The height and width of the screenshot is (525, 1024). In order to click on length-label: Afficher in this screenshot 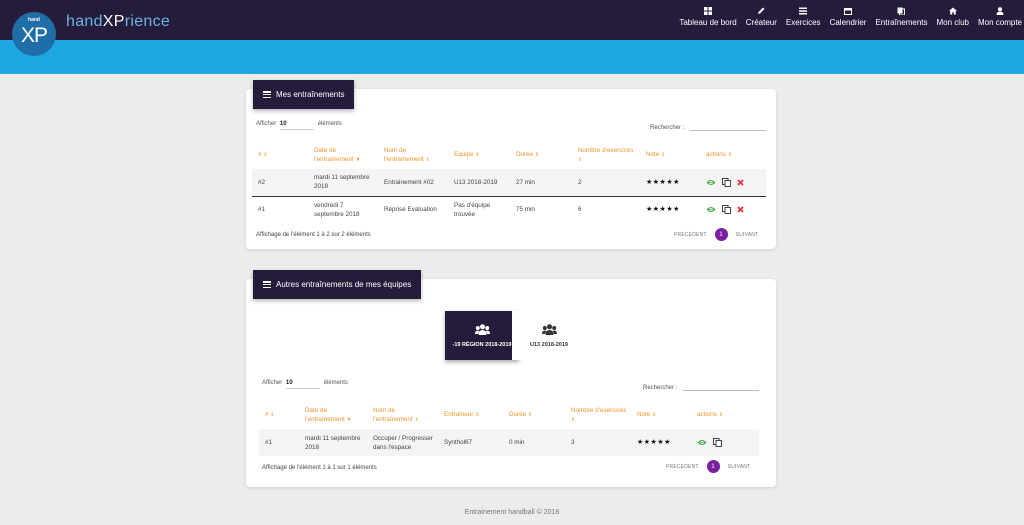, I will do `click(272, 383)`.